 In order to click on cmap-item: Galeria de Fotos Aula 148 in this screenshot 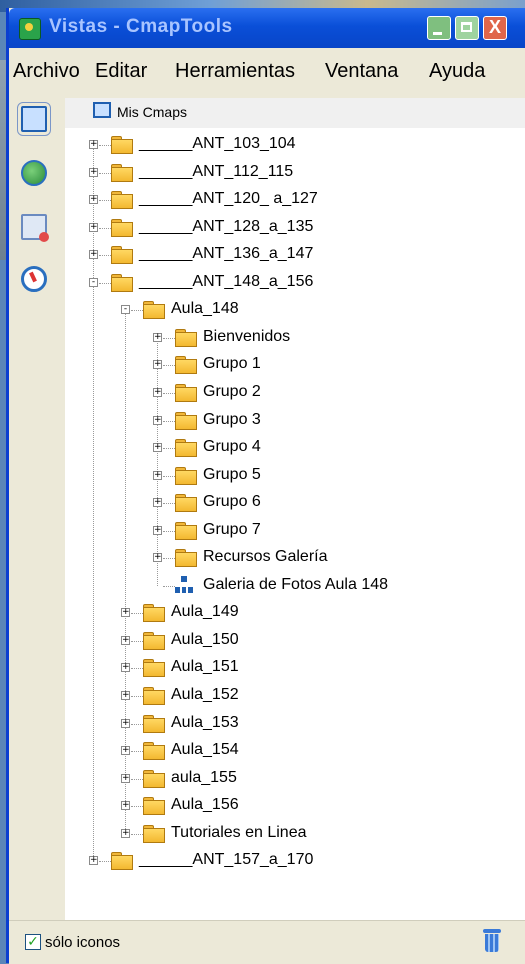, I will do `click(339, 587)`.